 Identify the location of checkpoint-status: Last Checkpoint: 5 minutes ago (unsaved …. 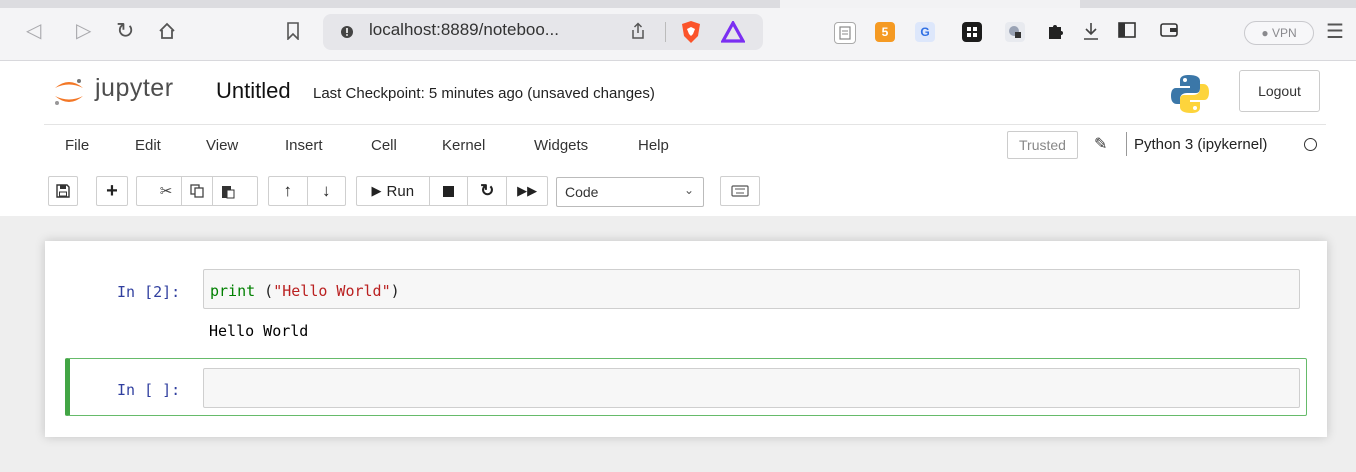
(484, 93).